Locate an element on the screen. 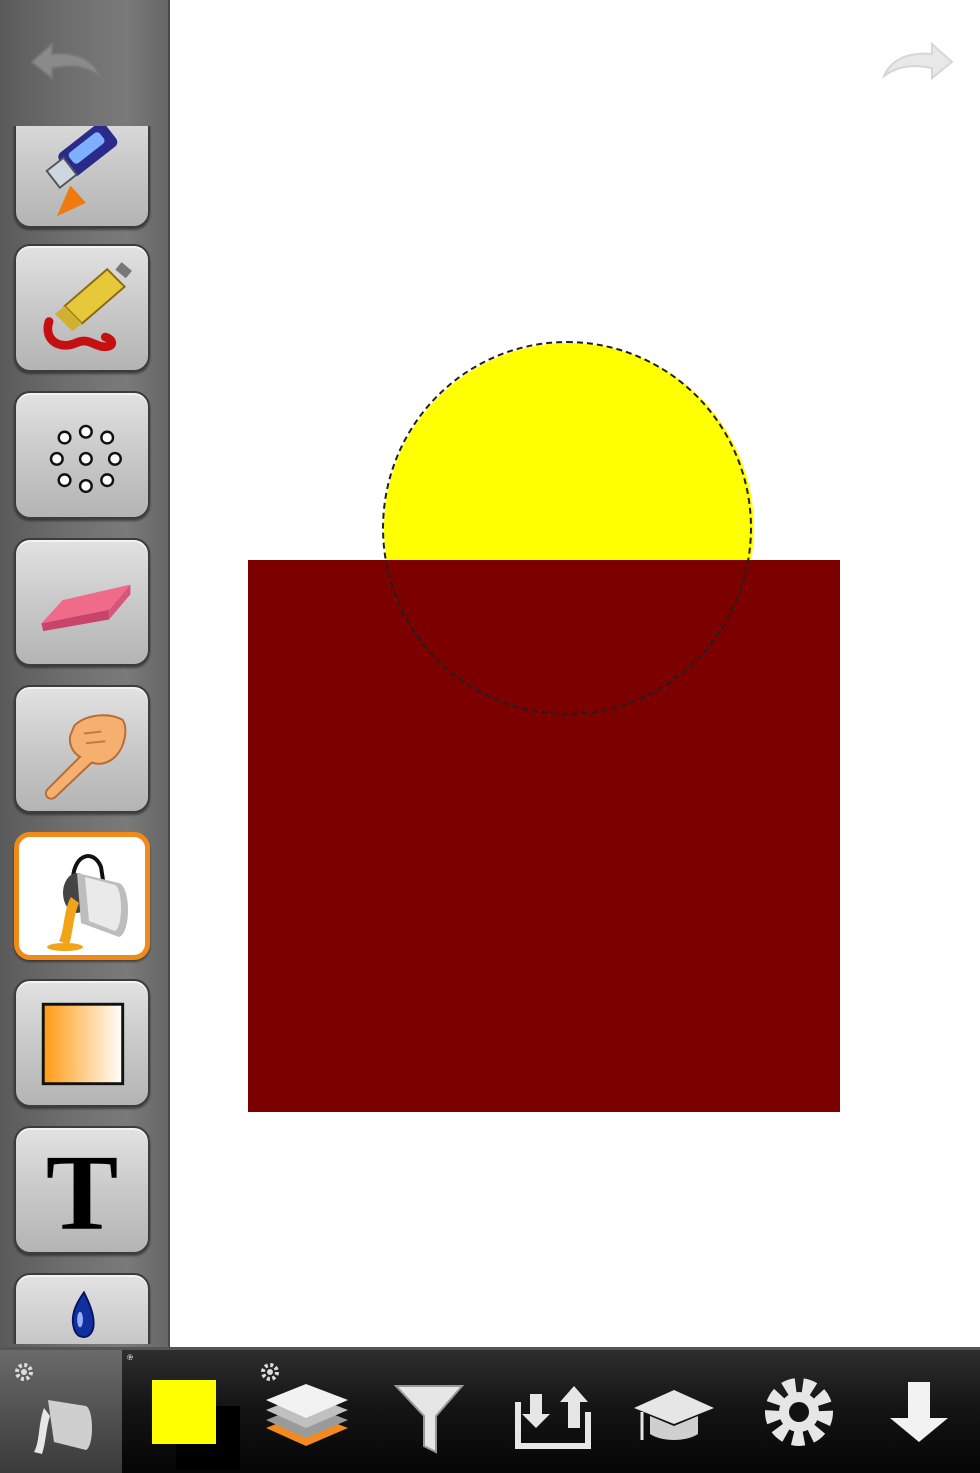  layers-button is located at coordinates (305, 1411).